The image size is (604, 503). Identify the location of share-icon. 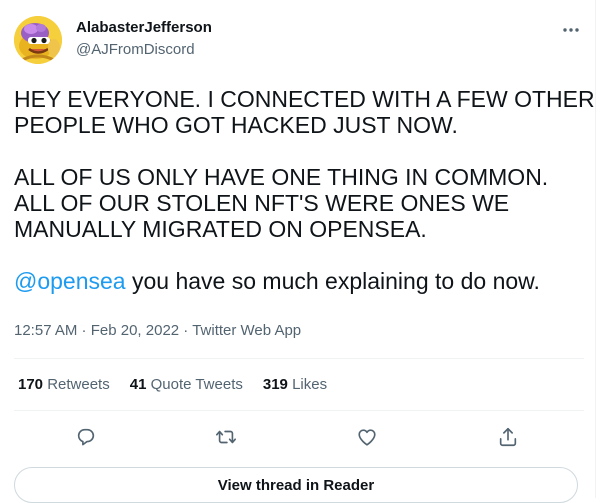
(508, 437).